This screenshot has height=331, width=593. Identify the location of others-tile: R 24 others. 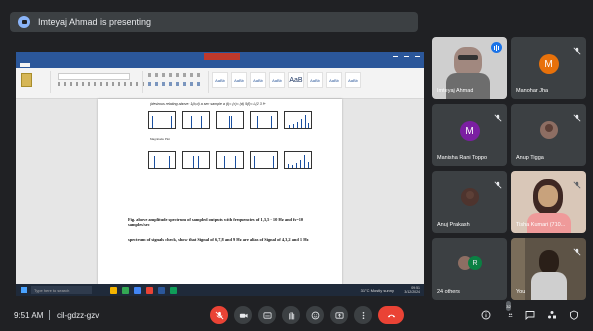
(469, 269).